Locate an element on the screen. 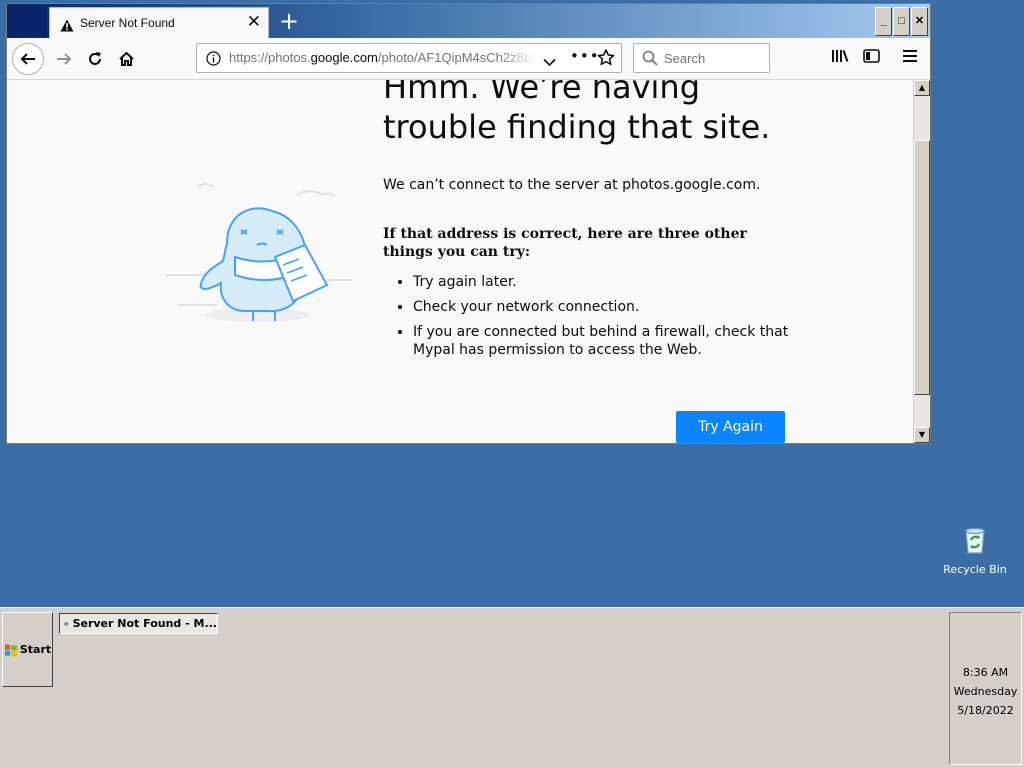 This screenshot has height=768, width=1024. back-button is located at coordinates (28, 59).